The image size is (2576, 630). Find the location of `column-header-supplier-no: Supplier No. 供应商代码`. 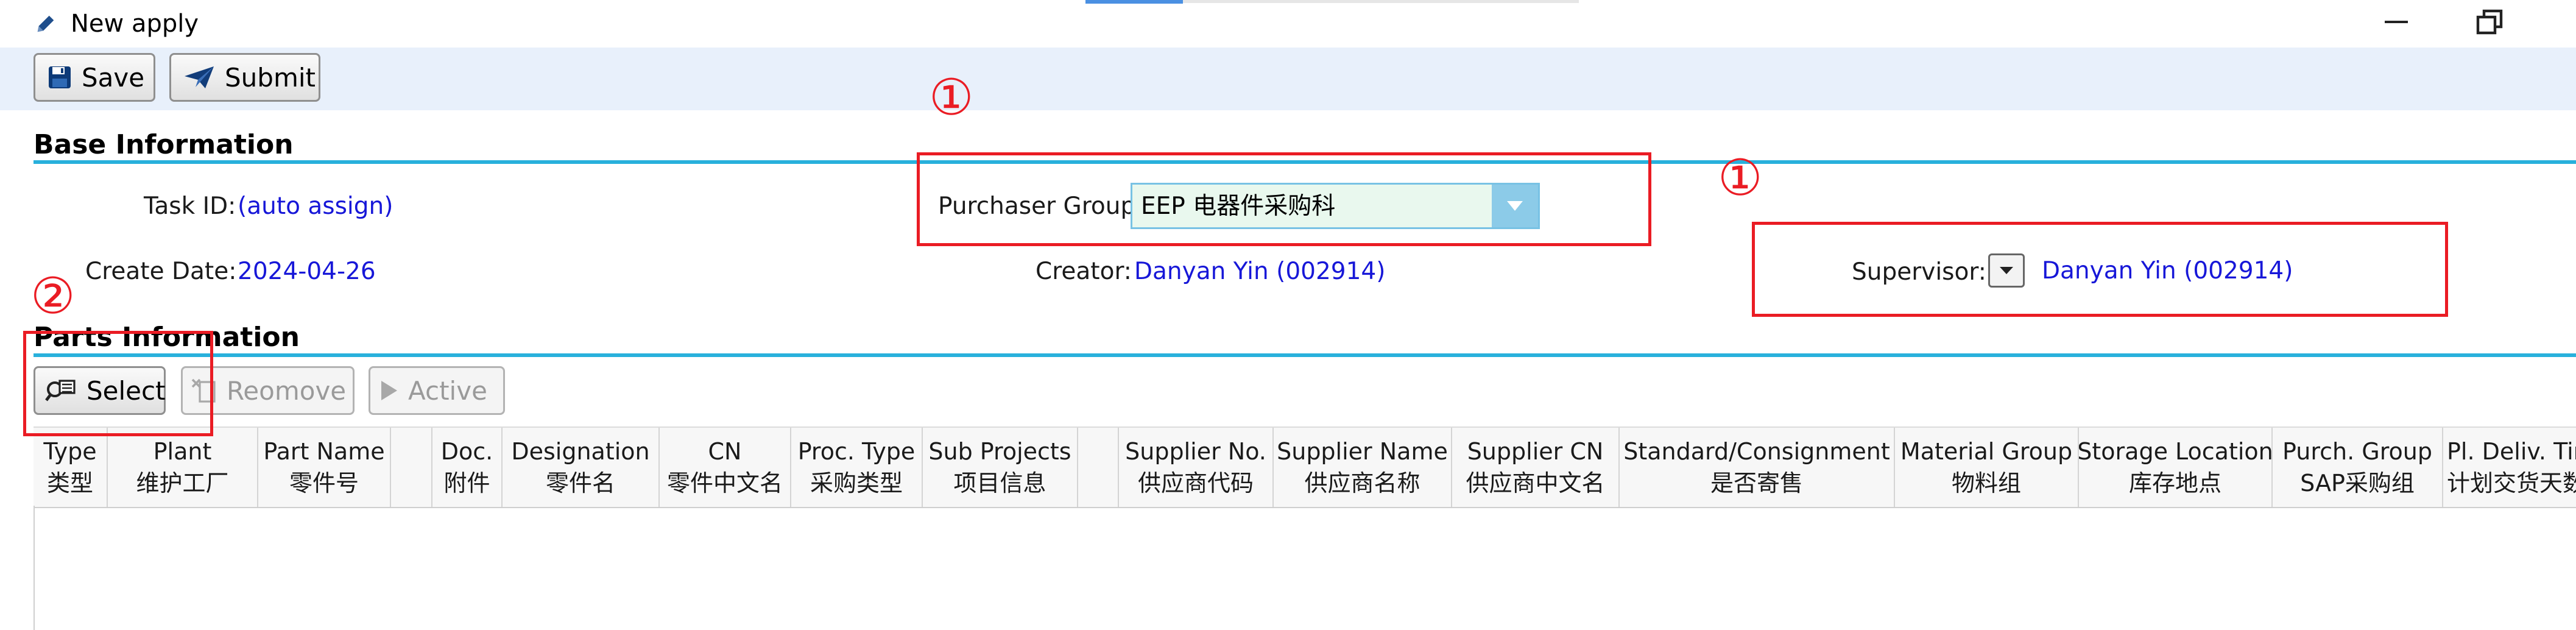

column-header-supplier-no: Supplier No. 供应商代码 is located at coordinates (1196, 467).